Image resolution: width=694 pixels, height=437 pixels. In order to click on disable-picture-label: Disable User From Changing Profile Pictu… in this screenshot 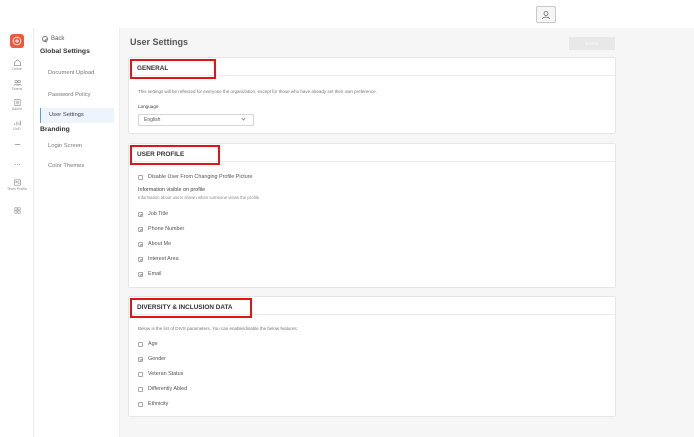, I will do `click(200, 177)`.